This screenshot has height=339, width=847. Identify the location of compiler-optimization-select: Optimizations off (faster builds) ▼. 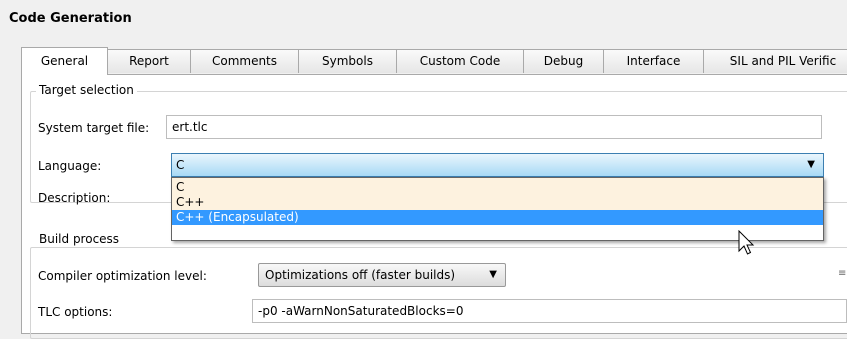
(382, 275).